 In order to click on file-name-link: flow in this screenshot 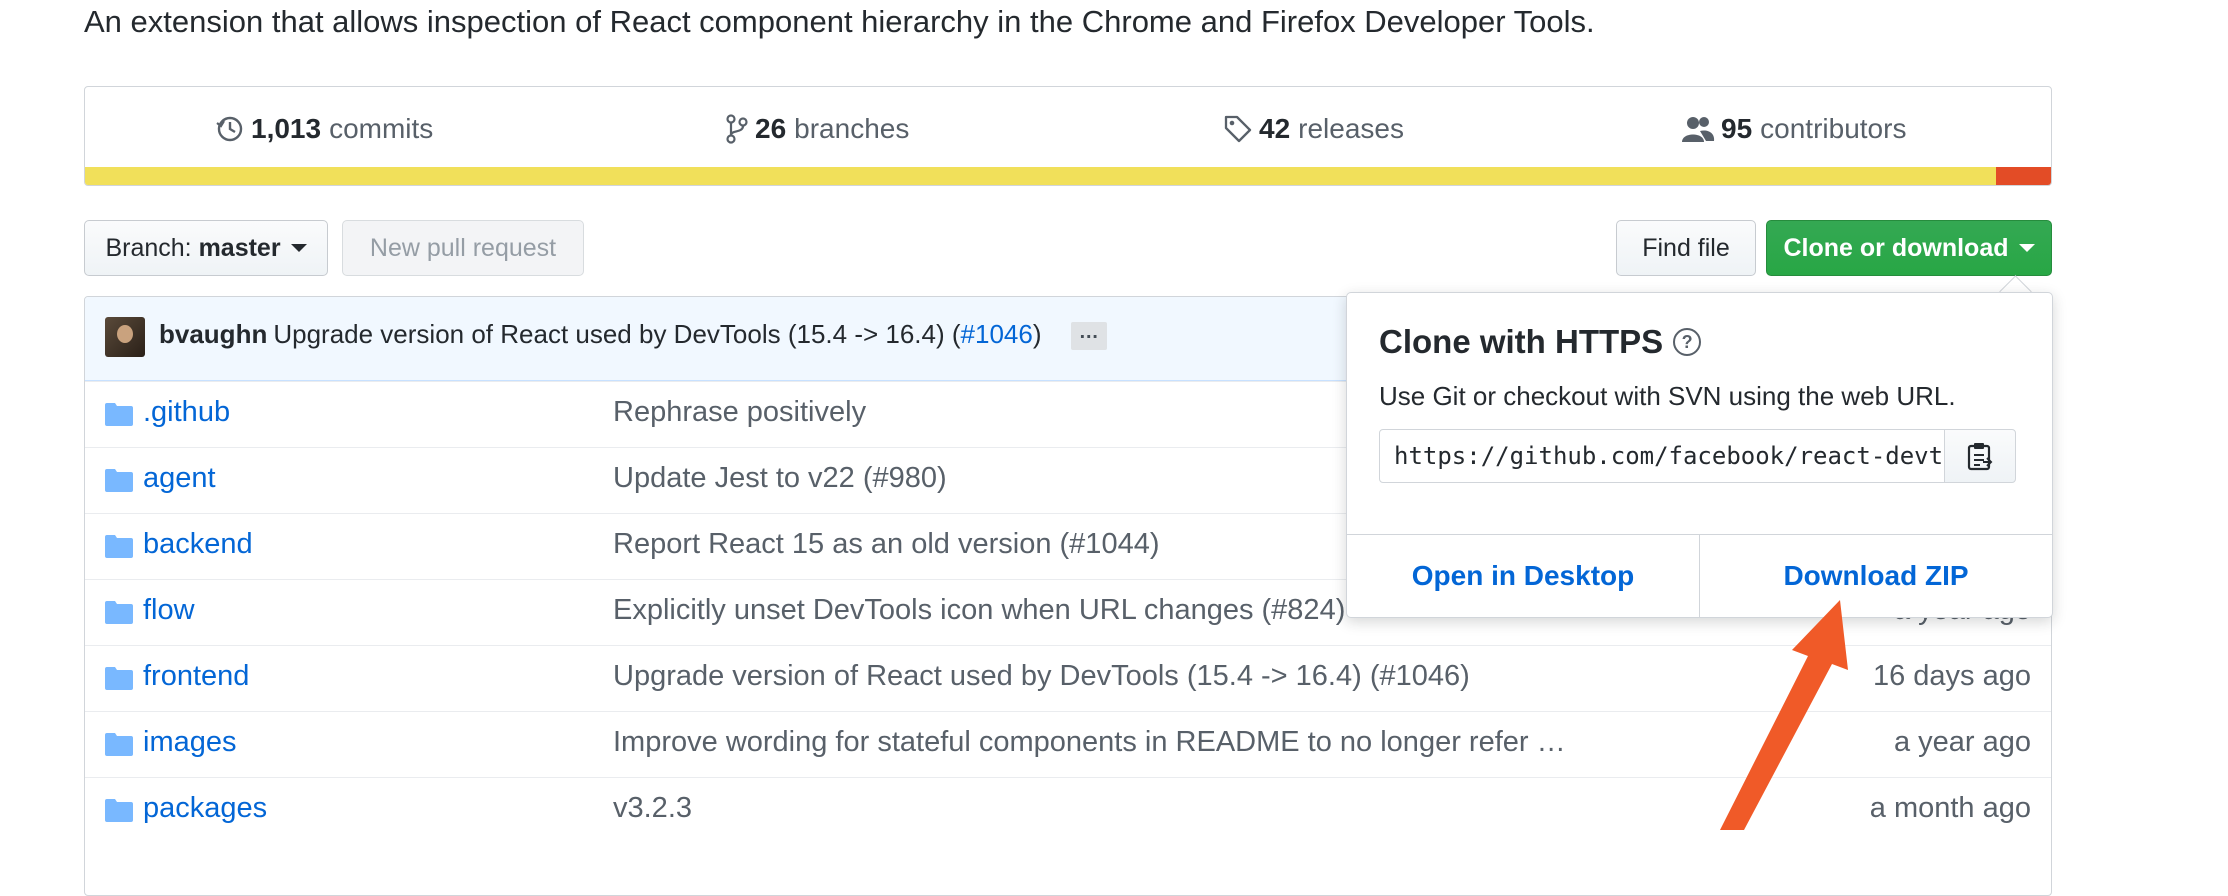, I will do `click(169, 610)`.